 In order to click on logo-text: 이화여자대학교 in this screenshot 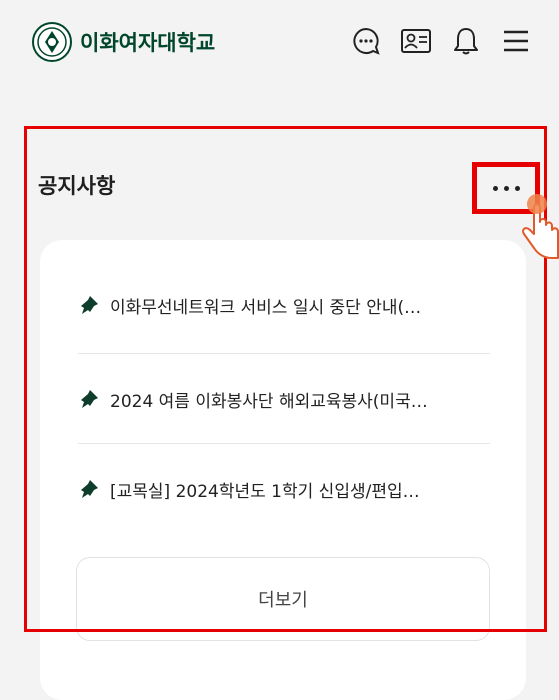, I will do `click(148, 43)`.